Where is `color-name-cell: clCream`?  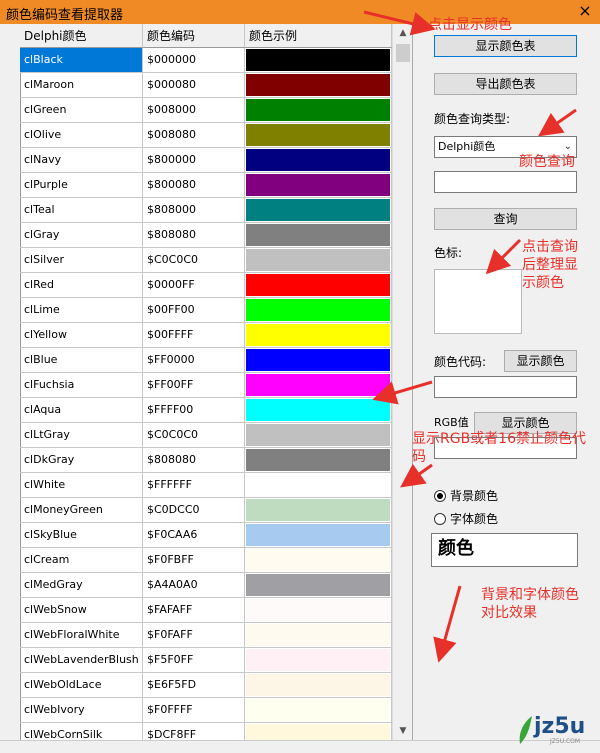
color-name-cell: clCream is located at coordinates (81, 560).